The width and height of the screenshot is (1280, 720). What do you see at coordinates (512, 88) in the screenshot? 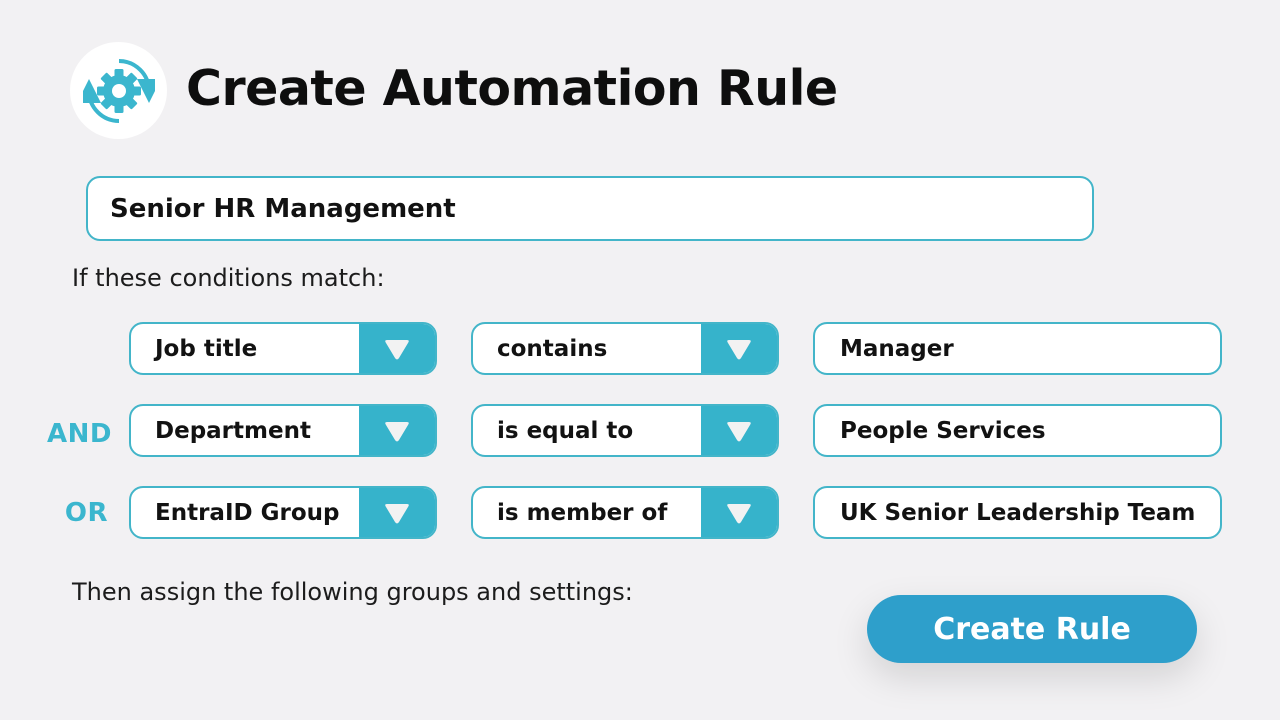
I see `page-title: Create Automation Rule` at bounding box center [512, 88].